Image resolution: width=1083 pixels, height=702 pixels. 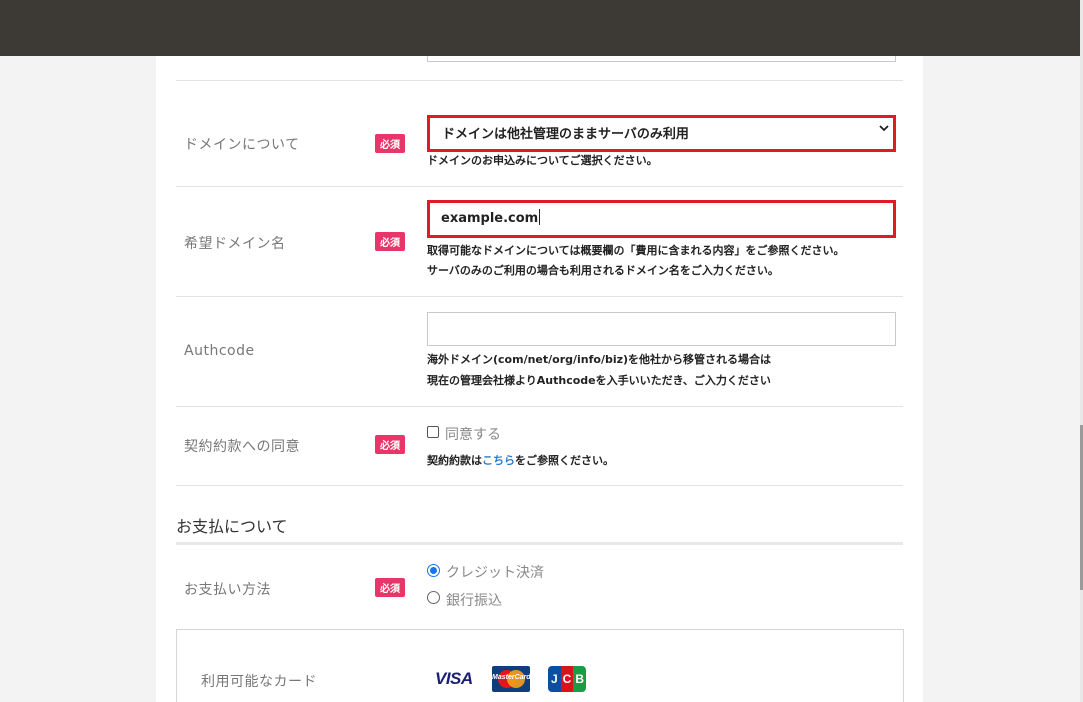 I want to click on agree-checkbox-label: 同意する, so click(x=473, y=434).